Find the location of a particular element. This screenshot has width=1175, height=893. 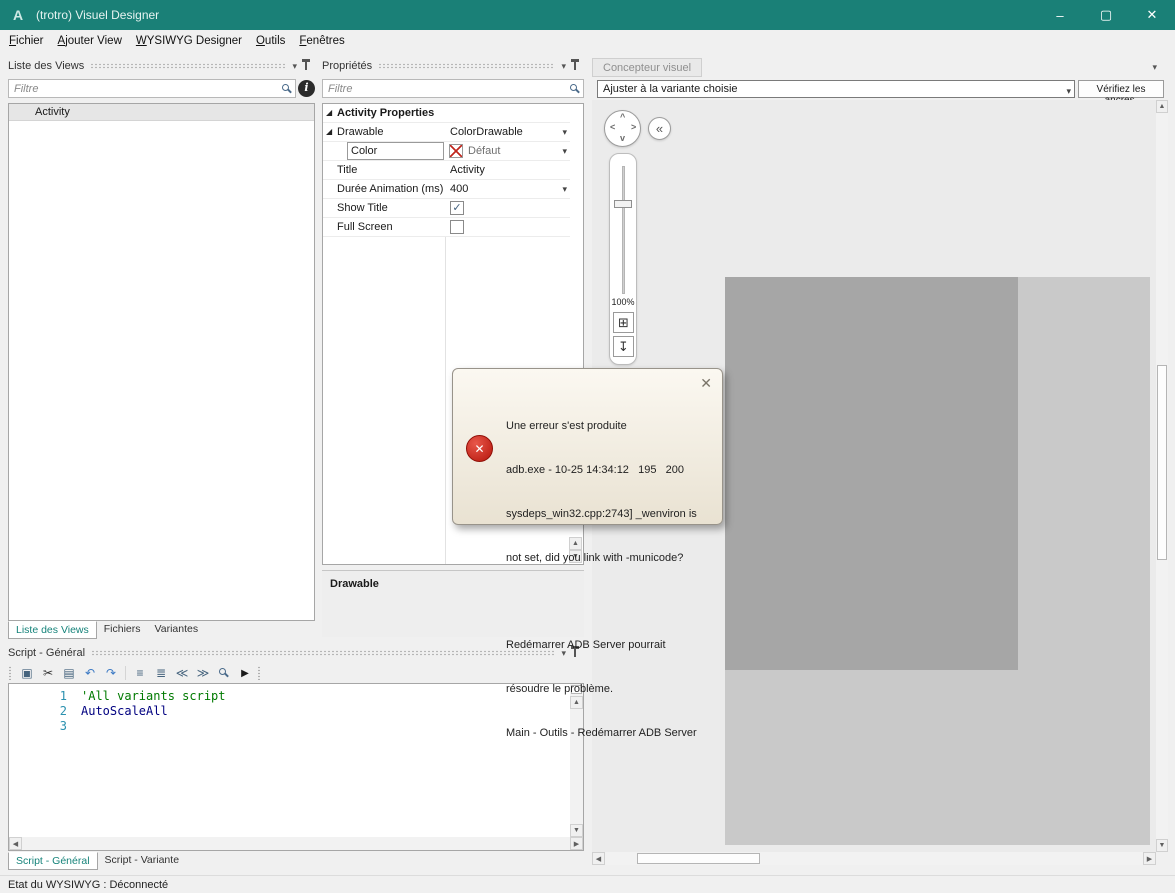

property-value: Activity is located at coordinates (502, 170).